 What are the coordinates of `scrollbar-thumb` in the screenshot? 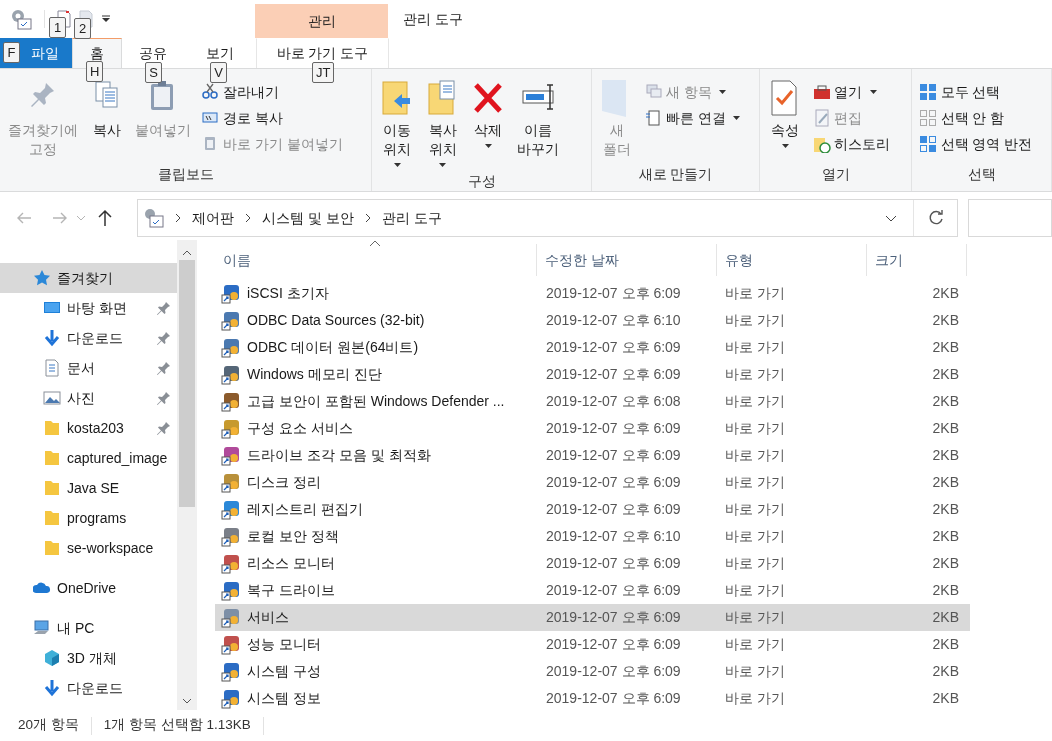 It's located at (187, 383).